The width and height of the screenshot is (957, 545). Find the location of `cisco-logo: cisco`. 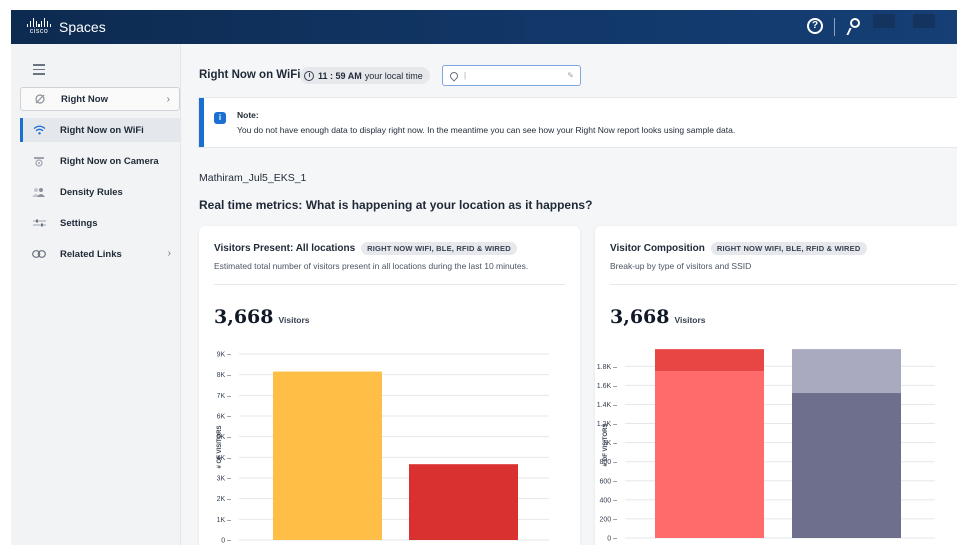

cisco-logo: cisco is located at coordinates (39, 27).